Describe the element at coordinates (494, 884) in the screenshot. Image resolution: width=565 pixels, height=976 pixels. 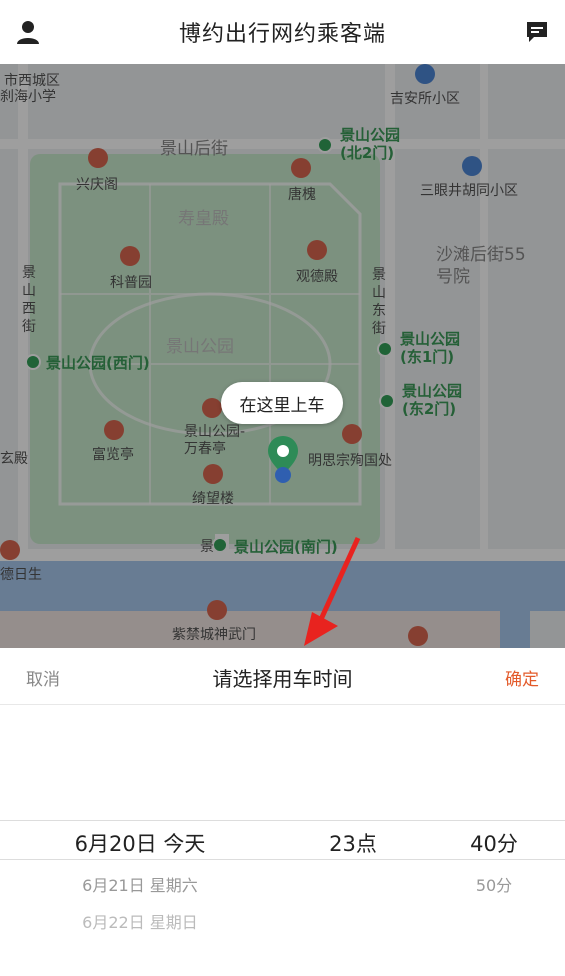
I see `minute-option: 50分` at that location.